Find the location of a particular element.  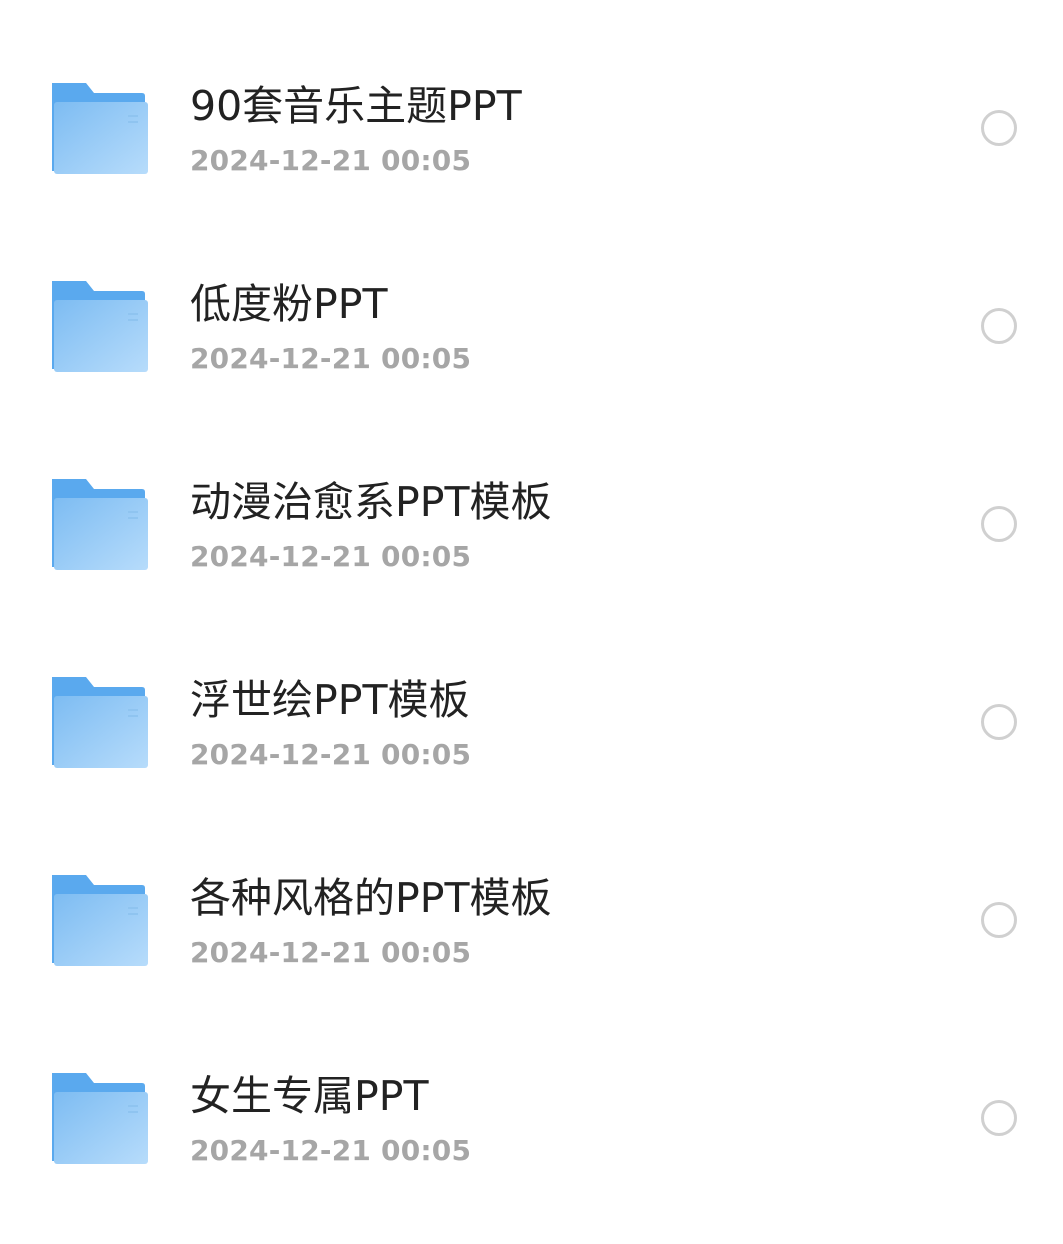

folder-name: 动漫治愈系PPT模板 is located at coordinates (371, 502).